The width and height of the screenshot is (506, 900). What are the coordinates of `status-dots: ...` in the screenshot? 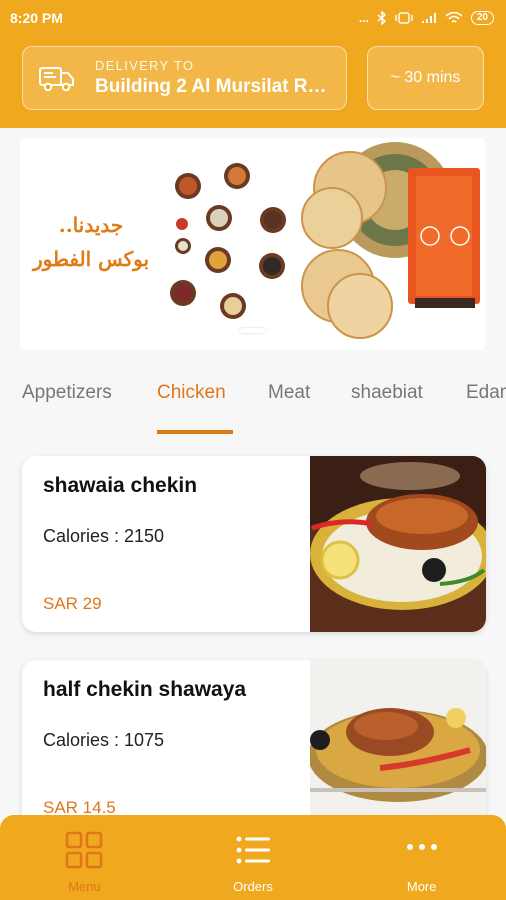 It's located at (363, 18).